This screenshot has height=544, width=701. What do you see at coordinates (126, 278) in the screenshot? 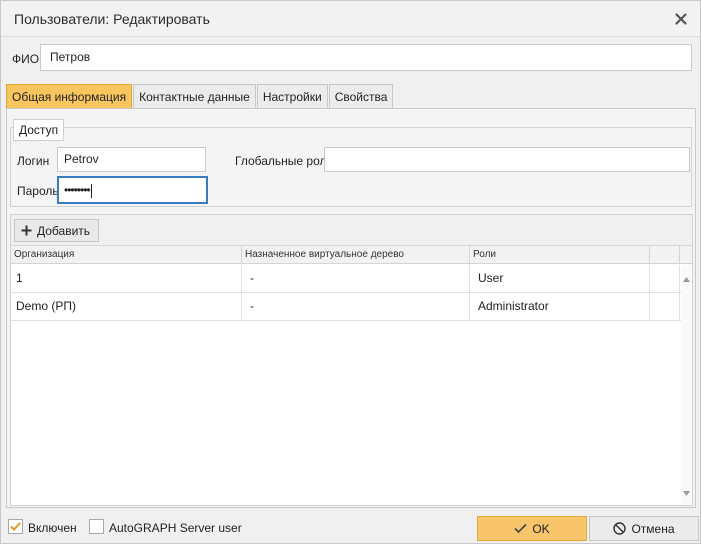
I see `cell-organization: 1` at bounding box center [126, 278].